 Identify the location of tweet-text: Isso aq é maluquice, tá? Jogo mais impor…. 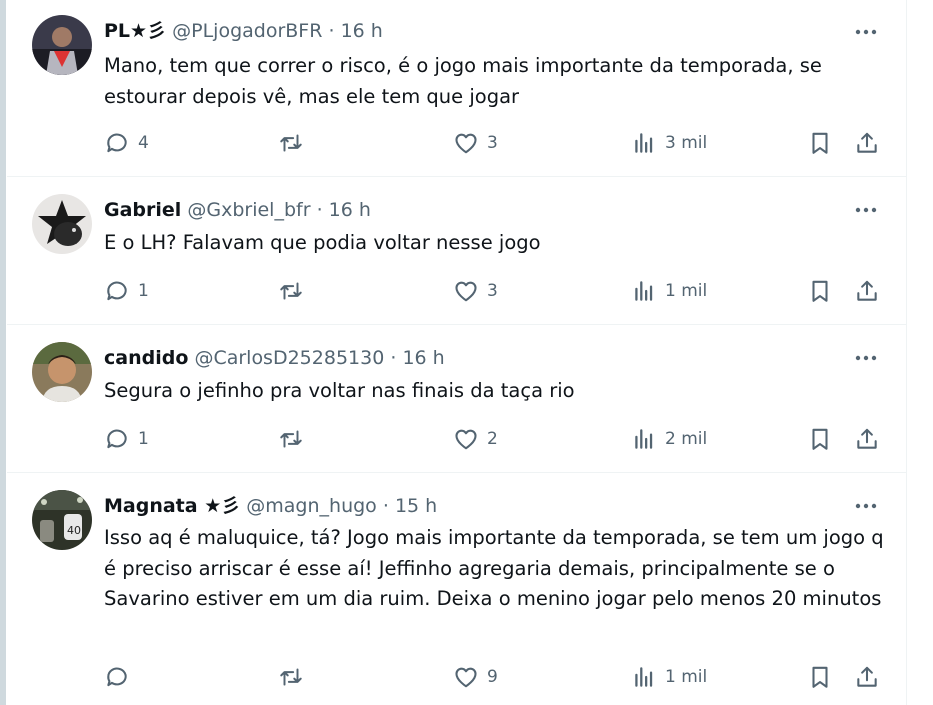
(494, 568).